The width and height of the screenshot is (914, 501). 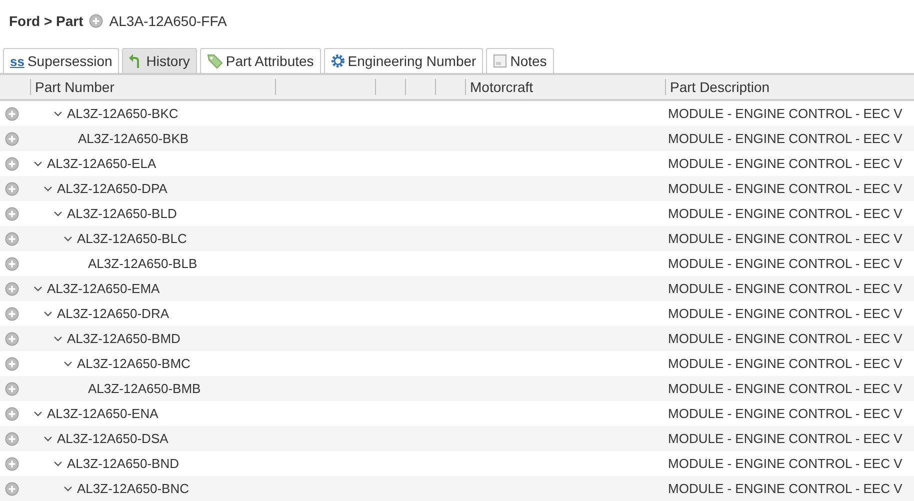 What do you see at coordinates (143, 263) in the screenshot?
I see `part-number: AL3Z-12A650-BLB` at bounding box center [143, 263].